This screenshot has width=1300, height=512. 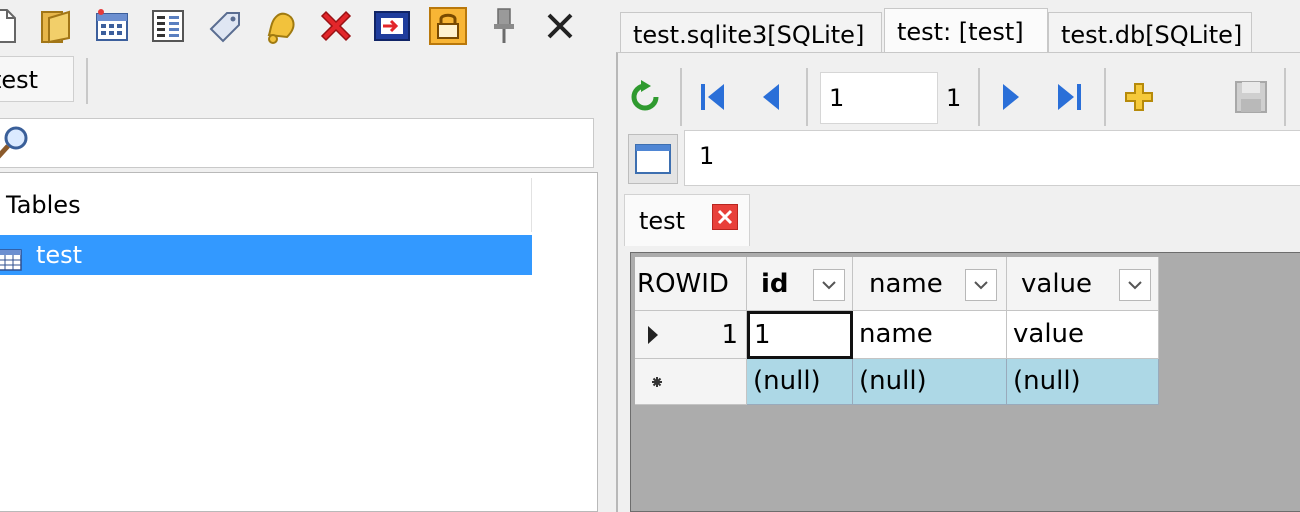 I want to click on delete-icon, so click(x=336, y=26).